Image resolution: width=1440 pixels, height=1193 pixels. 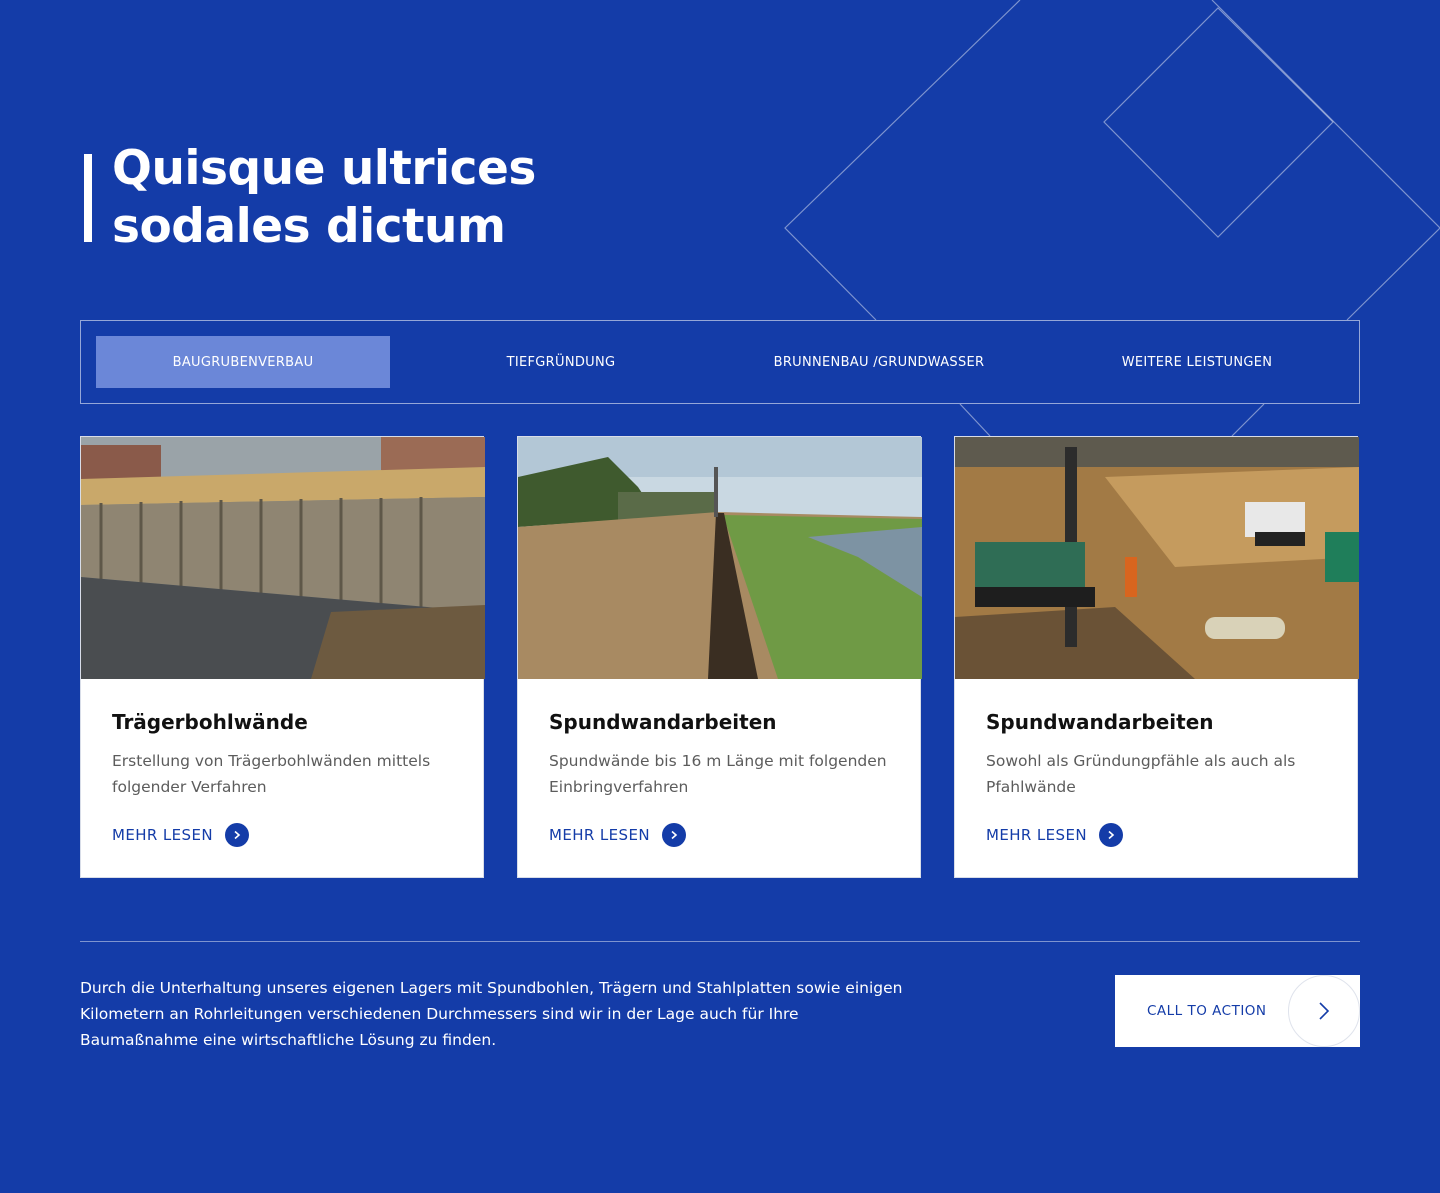 What do you see at coordinates (309, 226) in the screenshot?
I see `heading-line-2: sodales dictum` at bounding box center [309, 226].